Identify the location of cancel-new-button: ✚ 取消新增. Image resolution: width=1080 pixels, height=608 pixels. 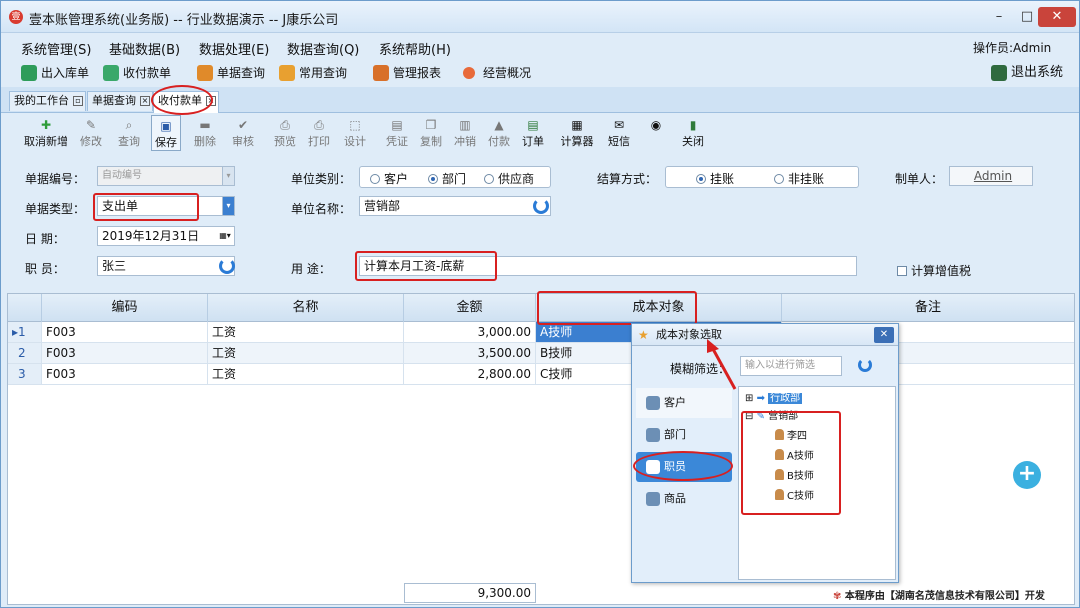
(46, 133).